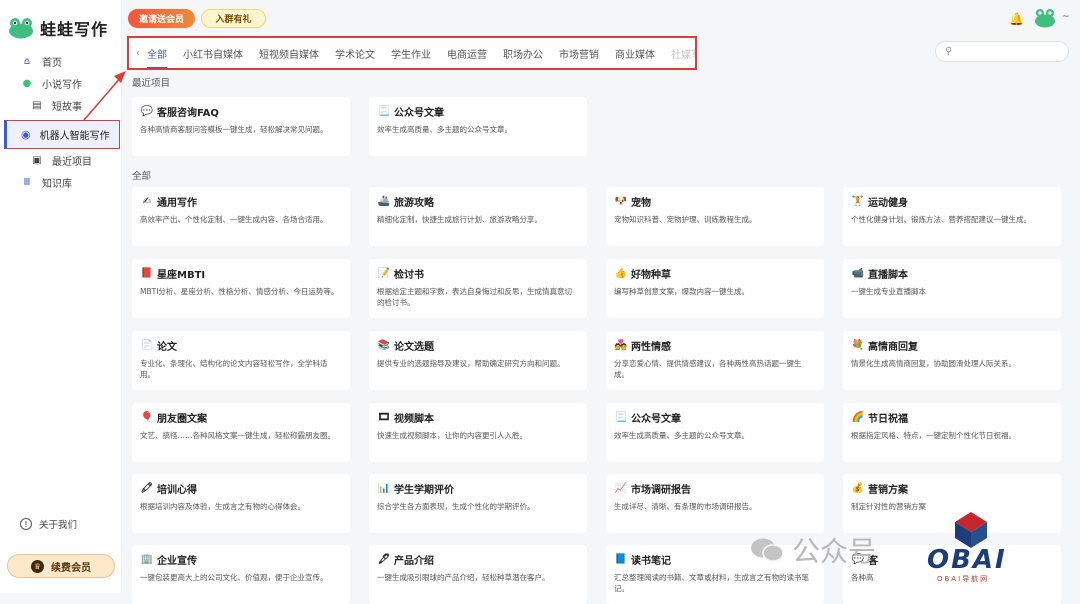  Describe the element at coordinates (952, 345) in the screenshot. I see `card-title-row: 💐 高情商回复` at that location.